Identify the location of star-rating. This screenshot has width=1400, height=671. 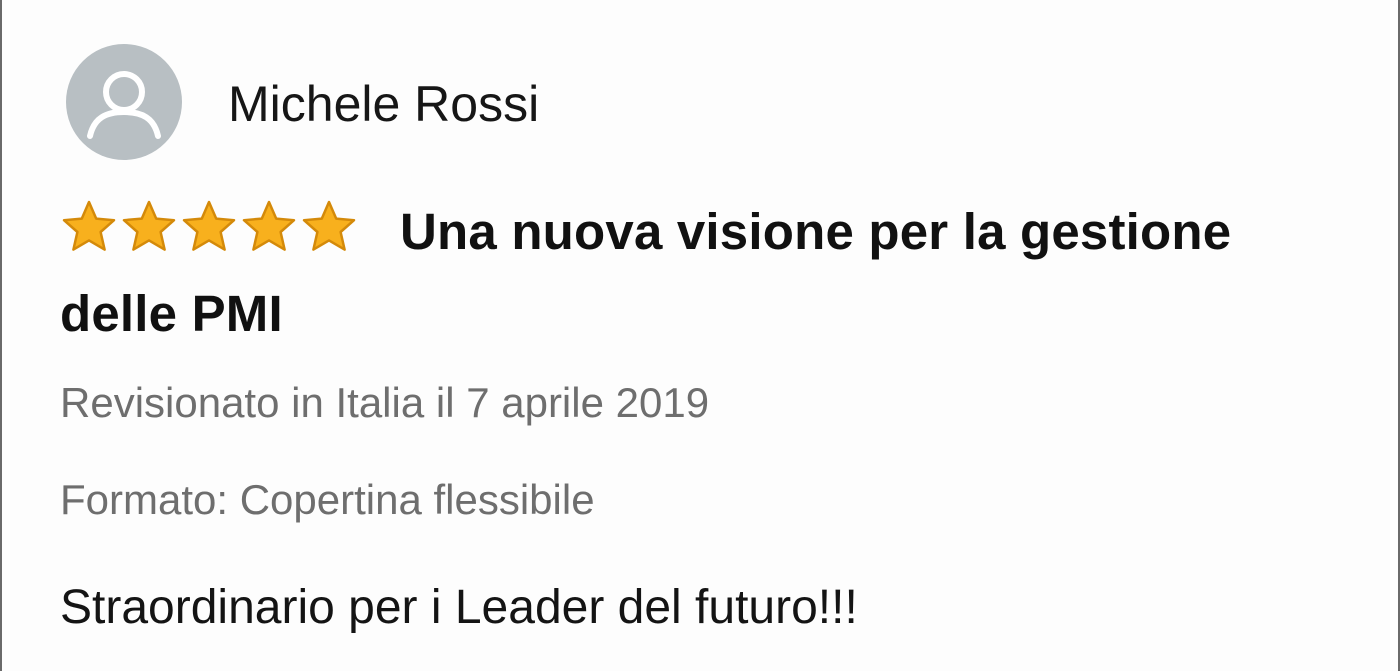
(210, 237).